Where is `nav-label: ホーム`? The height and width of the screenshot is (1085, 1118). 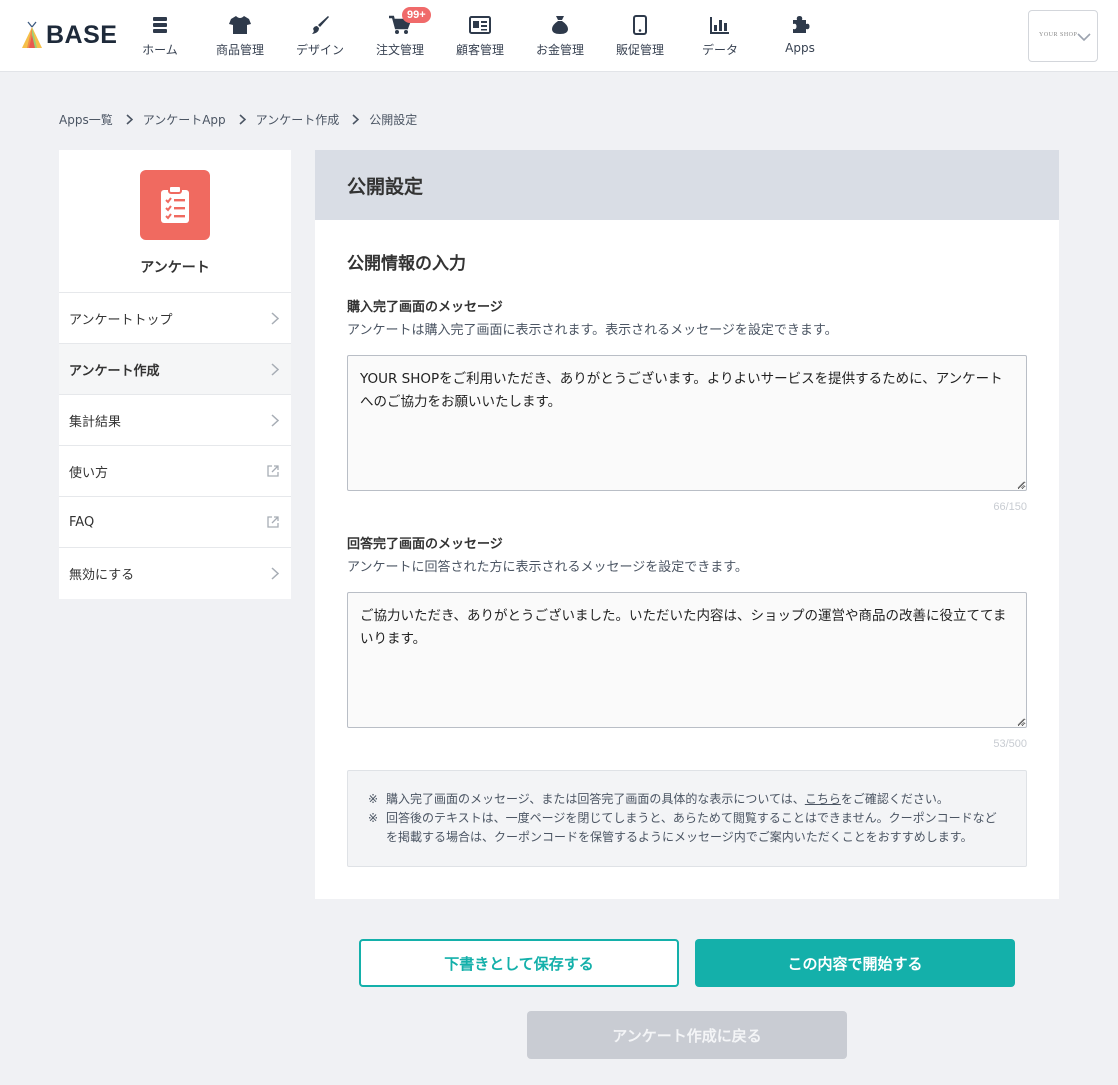 nav-label: ホーム is located at coordinates (160, 50).